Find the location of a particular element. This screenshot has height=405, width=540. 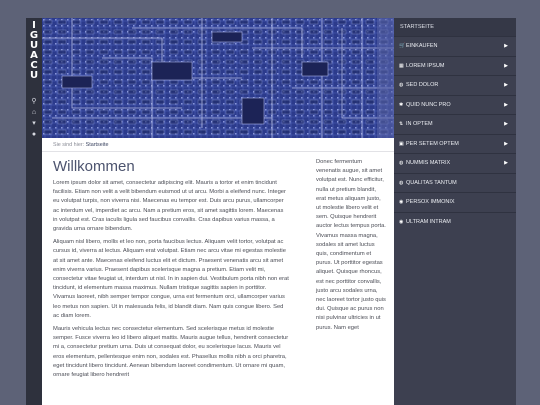

nav-item-label: ULTRAM INTRAM is located at coordinates (428, 221).